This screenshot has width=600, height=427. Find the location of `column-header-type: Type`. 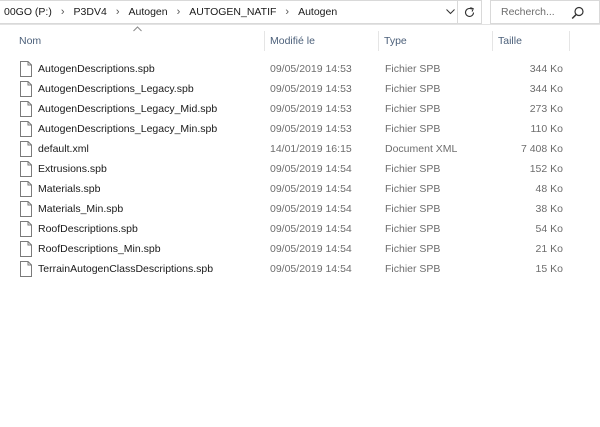

column-header-type: Type is located at coordinates (436, 41).